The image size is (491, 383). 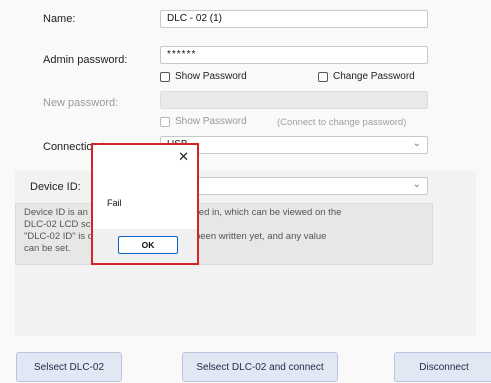 What do you see at coordinates (211, 76) in the screenshot?
I see `show-password-label: Show Password` at bounding box center [211, 76].